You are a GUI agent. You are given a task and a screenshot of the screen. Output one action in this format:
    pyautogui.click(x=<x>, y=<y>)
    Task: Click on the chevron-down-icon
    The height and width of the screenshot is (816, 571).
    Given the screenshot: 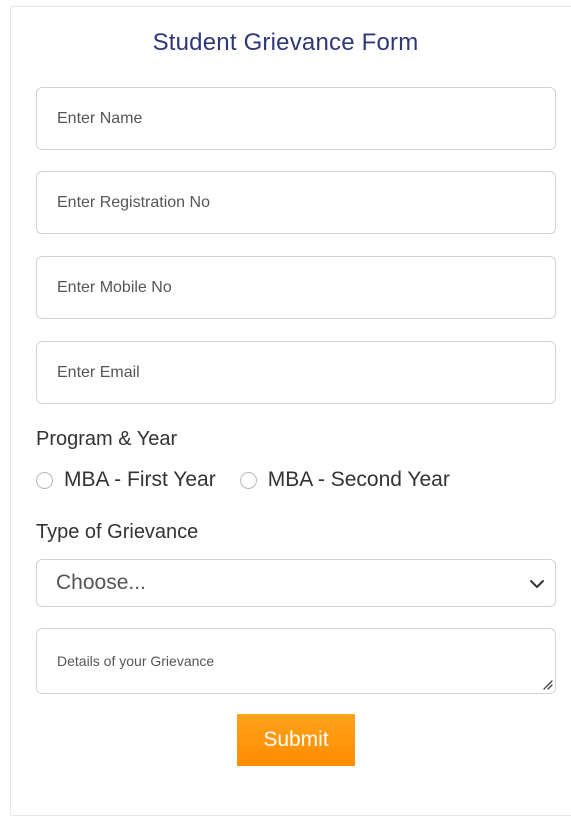 What is the action you would take?
    pyautogui.click(x=537, y=584)
    